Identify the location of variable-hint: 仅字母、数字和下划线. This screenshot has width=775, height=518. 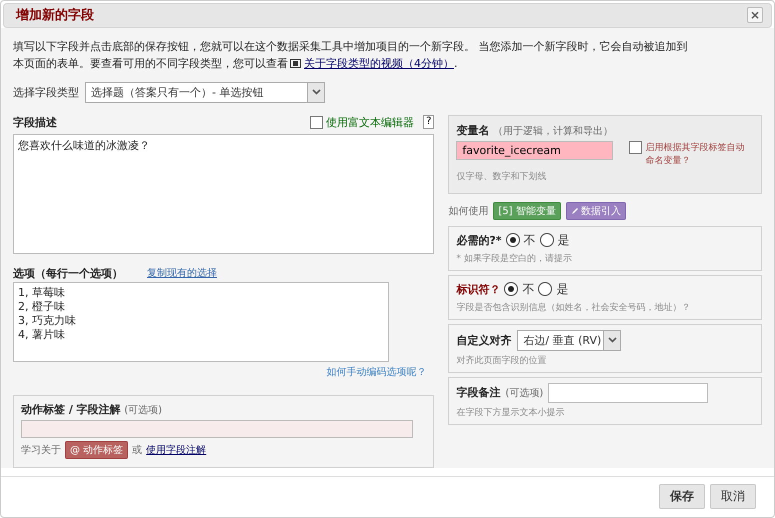
(502, 176).